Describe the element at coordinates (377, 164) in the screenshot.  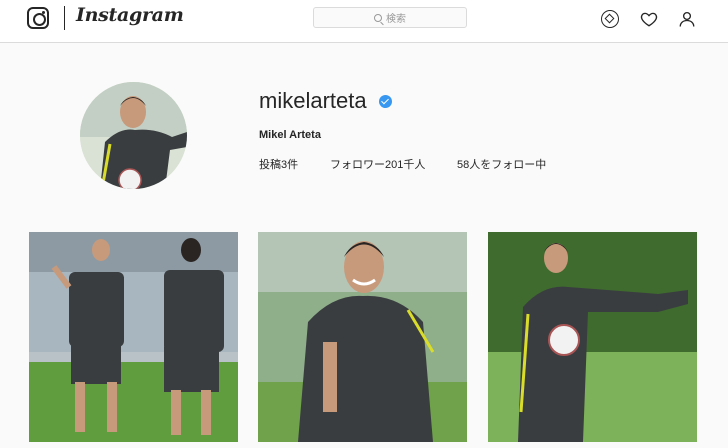
I see `followers-link: フォロワー201千人` at that location.